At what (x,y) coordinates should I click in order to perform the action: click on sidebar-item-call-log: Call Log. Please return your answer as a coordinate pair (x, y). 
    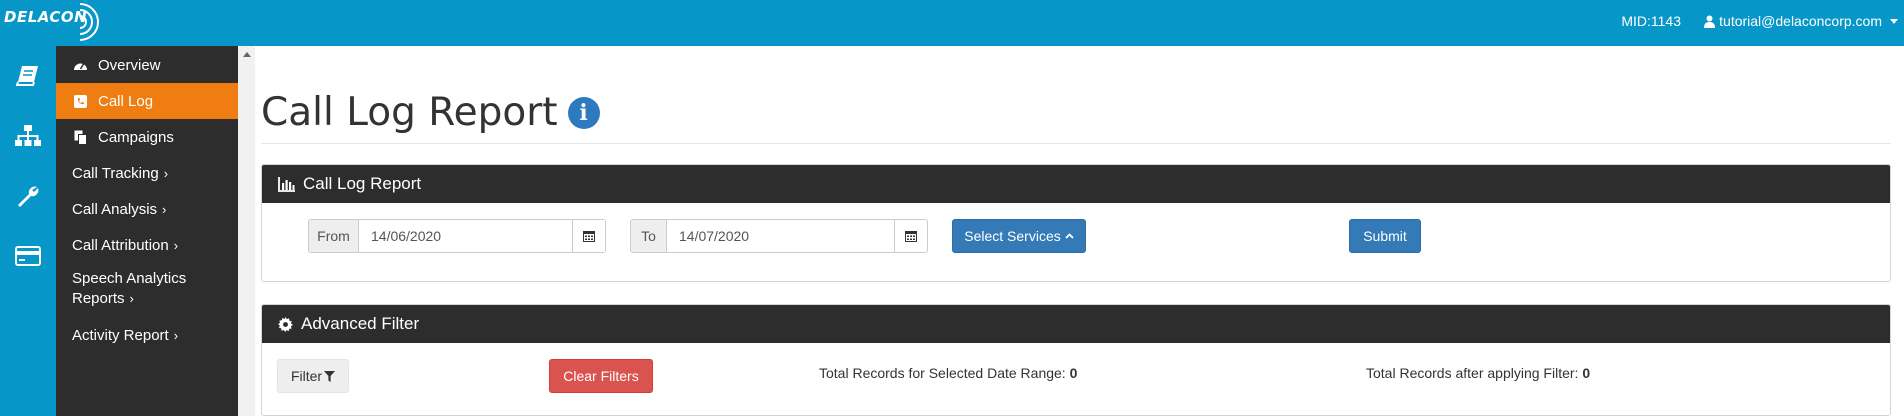
    Looking at the image, I should click on (147, 101).